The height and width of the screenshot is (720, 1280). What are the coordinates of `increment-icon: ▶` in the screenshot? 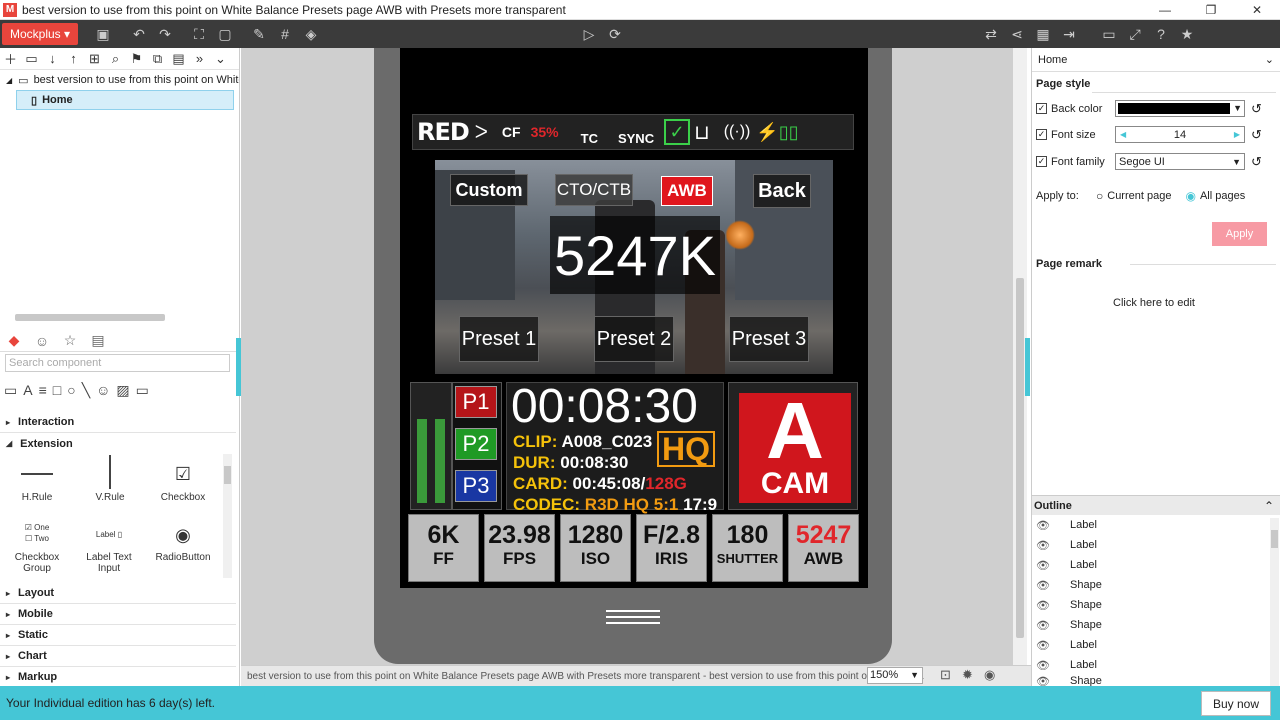 It's located at (1237, 134).